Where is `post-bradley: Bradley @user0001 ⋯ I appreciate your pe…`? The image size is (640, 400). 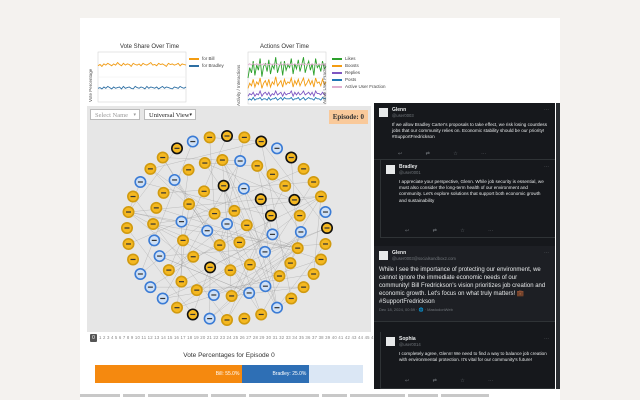 post-bradley: Bradley @user0001 ⋯ I appreciate your pe… is located at coordinates (467, 199).